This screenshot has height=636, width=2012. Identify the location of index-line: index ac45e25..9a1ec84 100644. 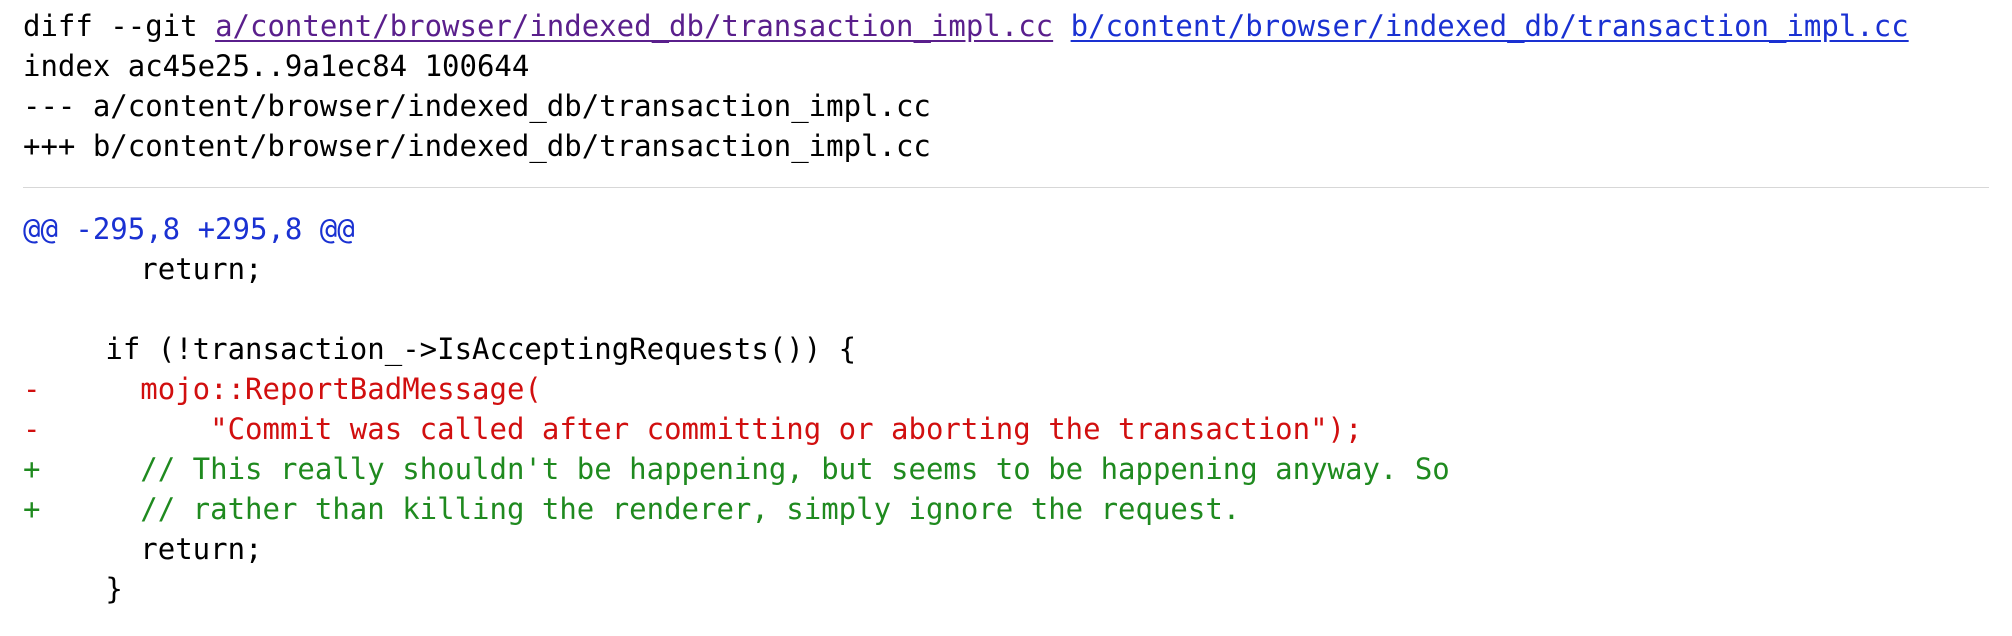
(276, 66).